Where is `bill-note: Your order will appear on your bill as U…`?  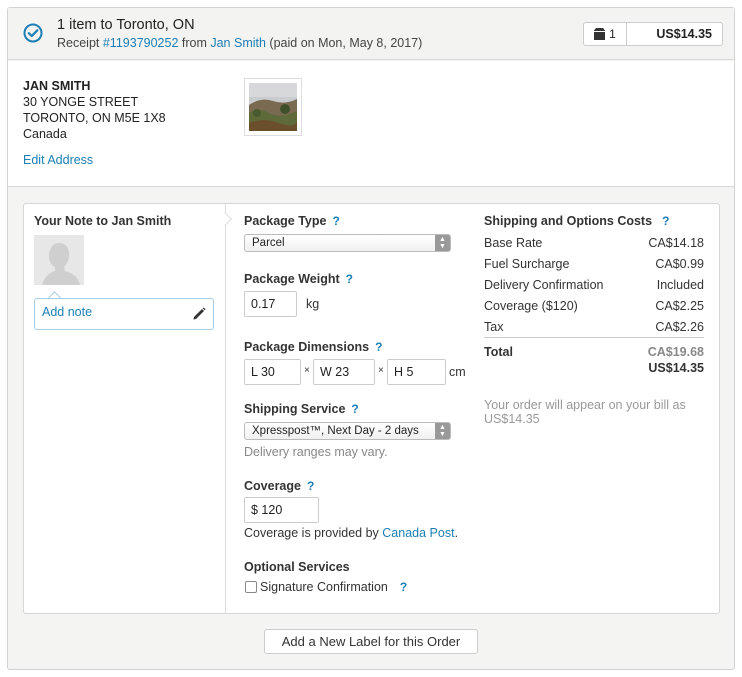
bill-note: Your order will appear on your bill as U… is located at coordinates (585, 412).